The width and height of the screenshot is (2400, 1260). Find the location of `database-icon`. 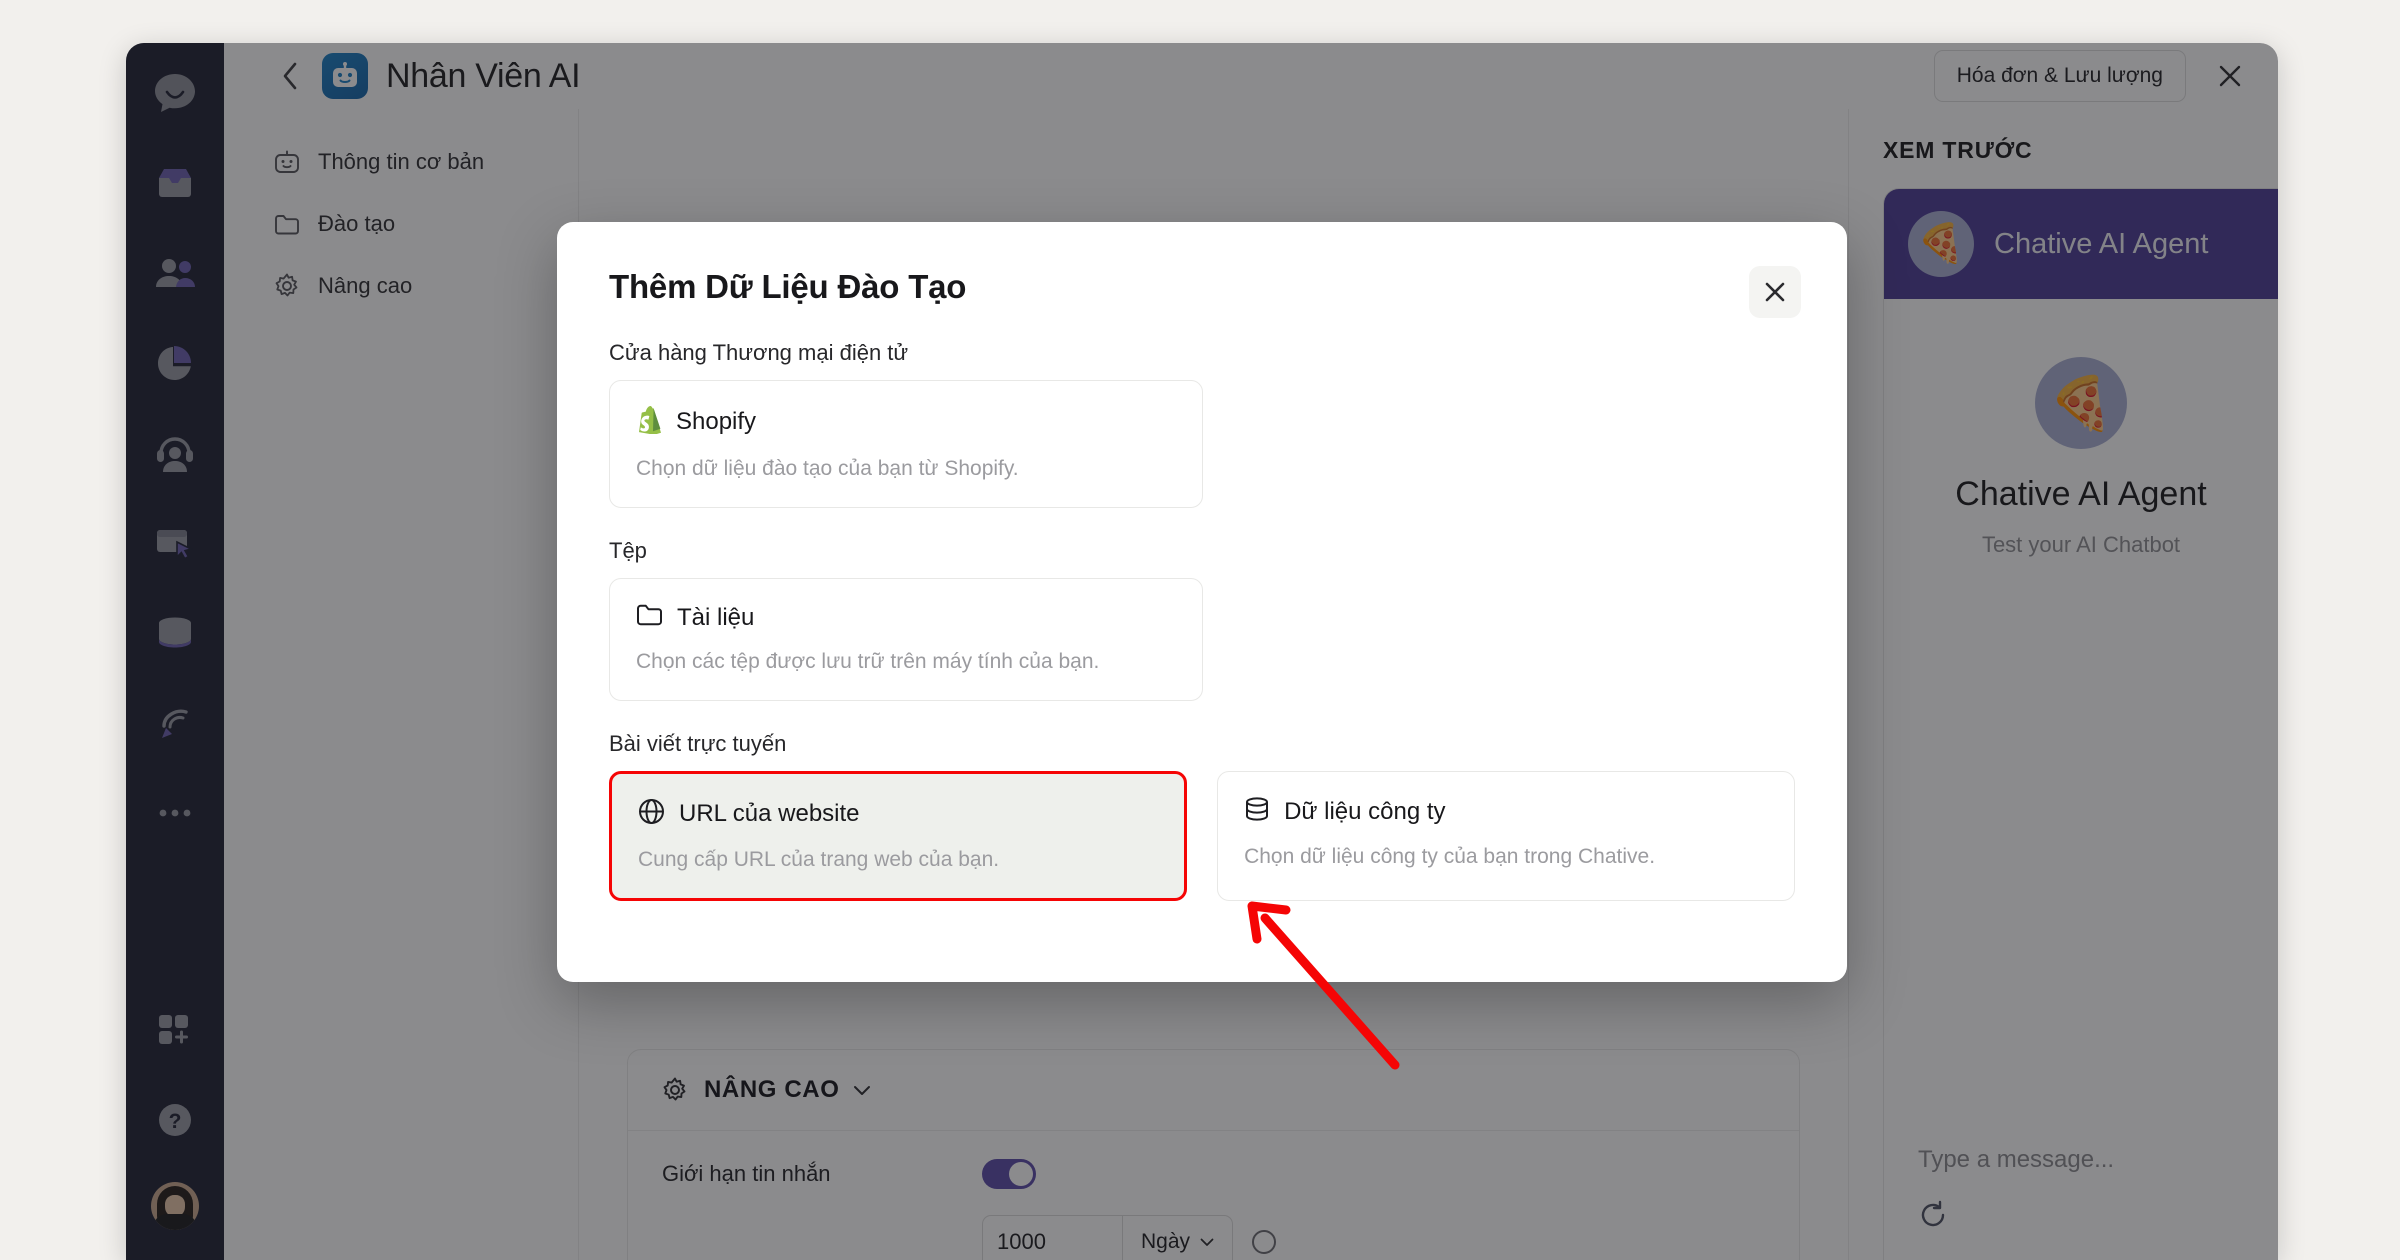

database-icon is located at coordinates (1257, 811).